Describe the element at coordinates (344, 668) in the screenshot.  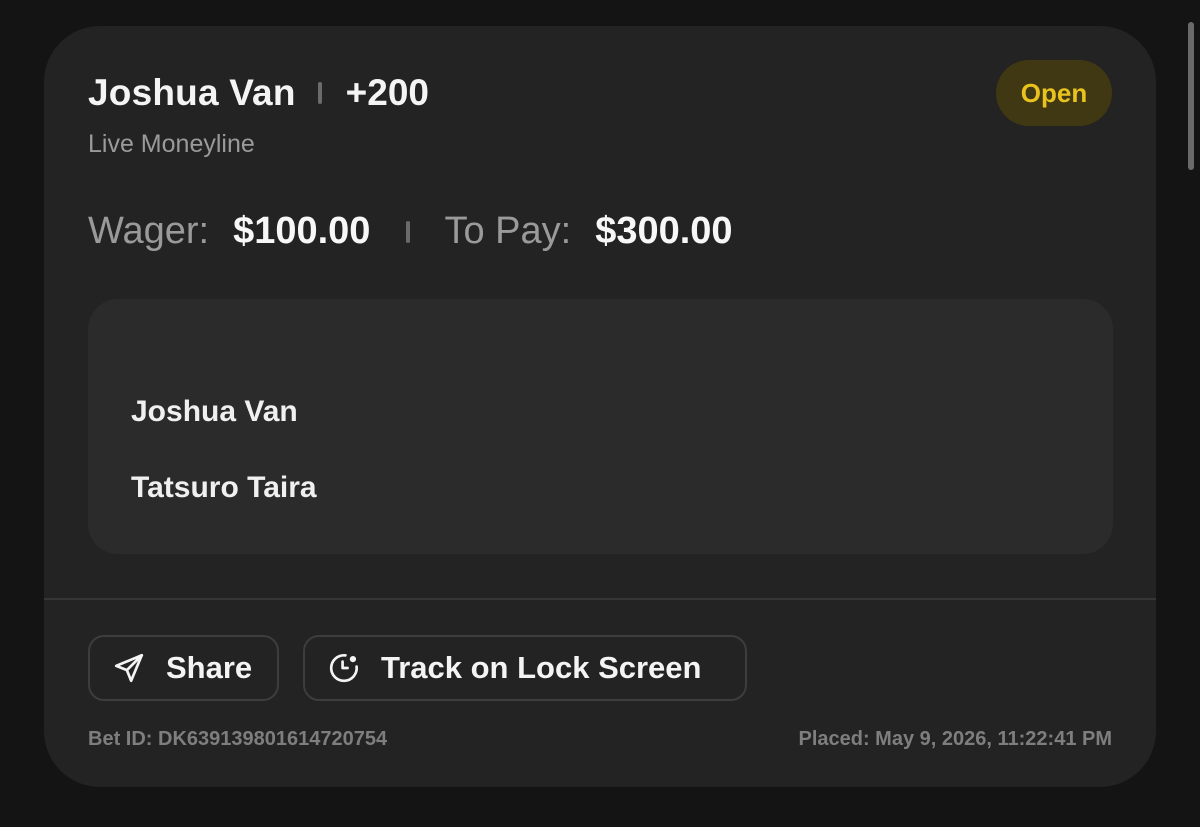
I see `clock-icon` at that location.